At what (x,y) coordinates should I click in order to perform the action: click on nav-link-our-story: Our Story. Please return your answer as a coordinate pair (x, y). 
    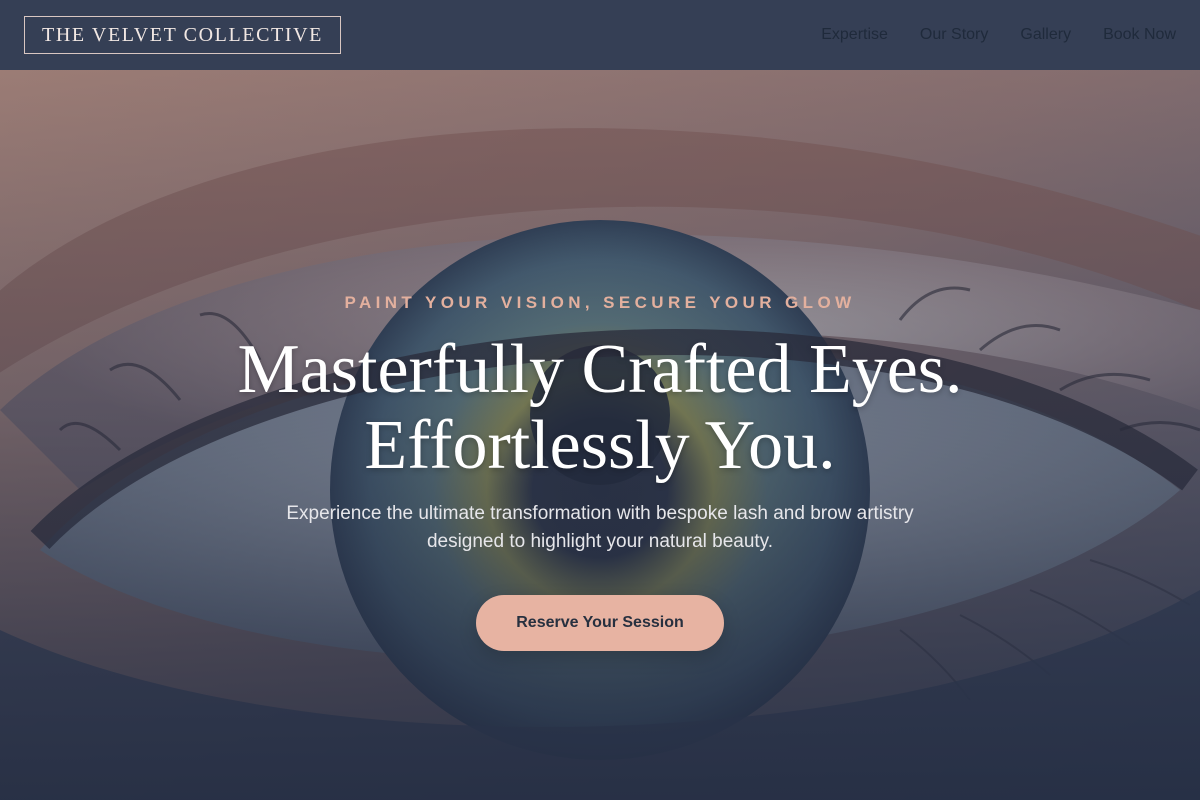
    Looking at the image, I should click on (954, 35).